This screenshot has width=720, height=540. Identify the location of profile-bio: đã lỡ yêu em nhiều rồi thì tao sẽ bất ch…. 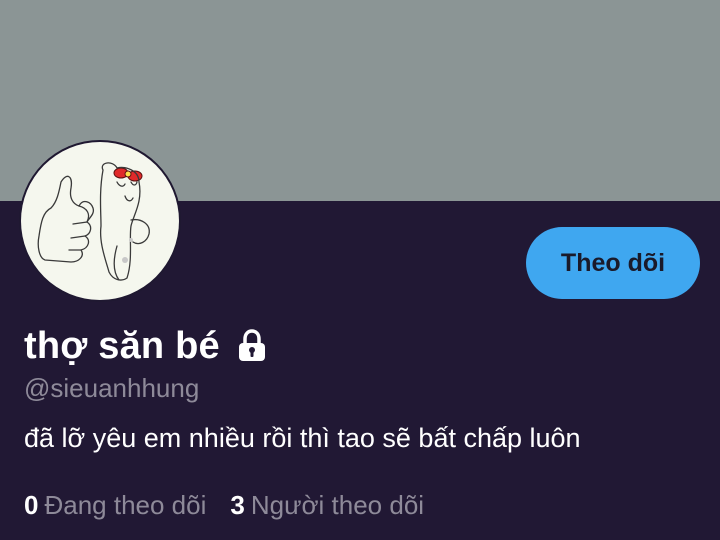
(302, 438).